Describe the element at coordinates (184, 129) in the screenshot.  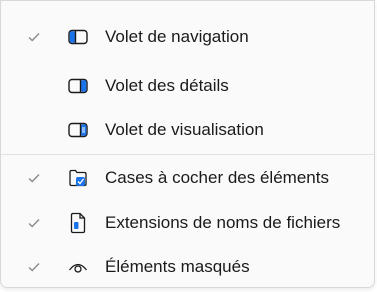
I see `menu-item-label: Volet de visualisation` at that location.